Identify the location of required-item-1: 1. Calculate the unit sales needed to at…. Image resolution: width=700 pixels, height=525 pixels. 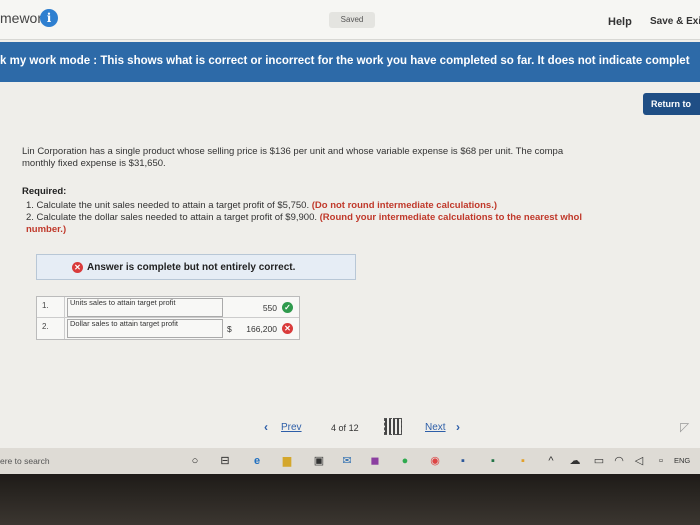
(261, 205).